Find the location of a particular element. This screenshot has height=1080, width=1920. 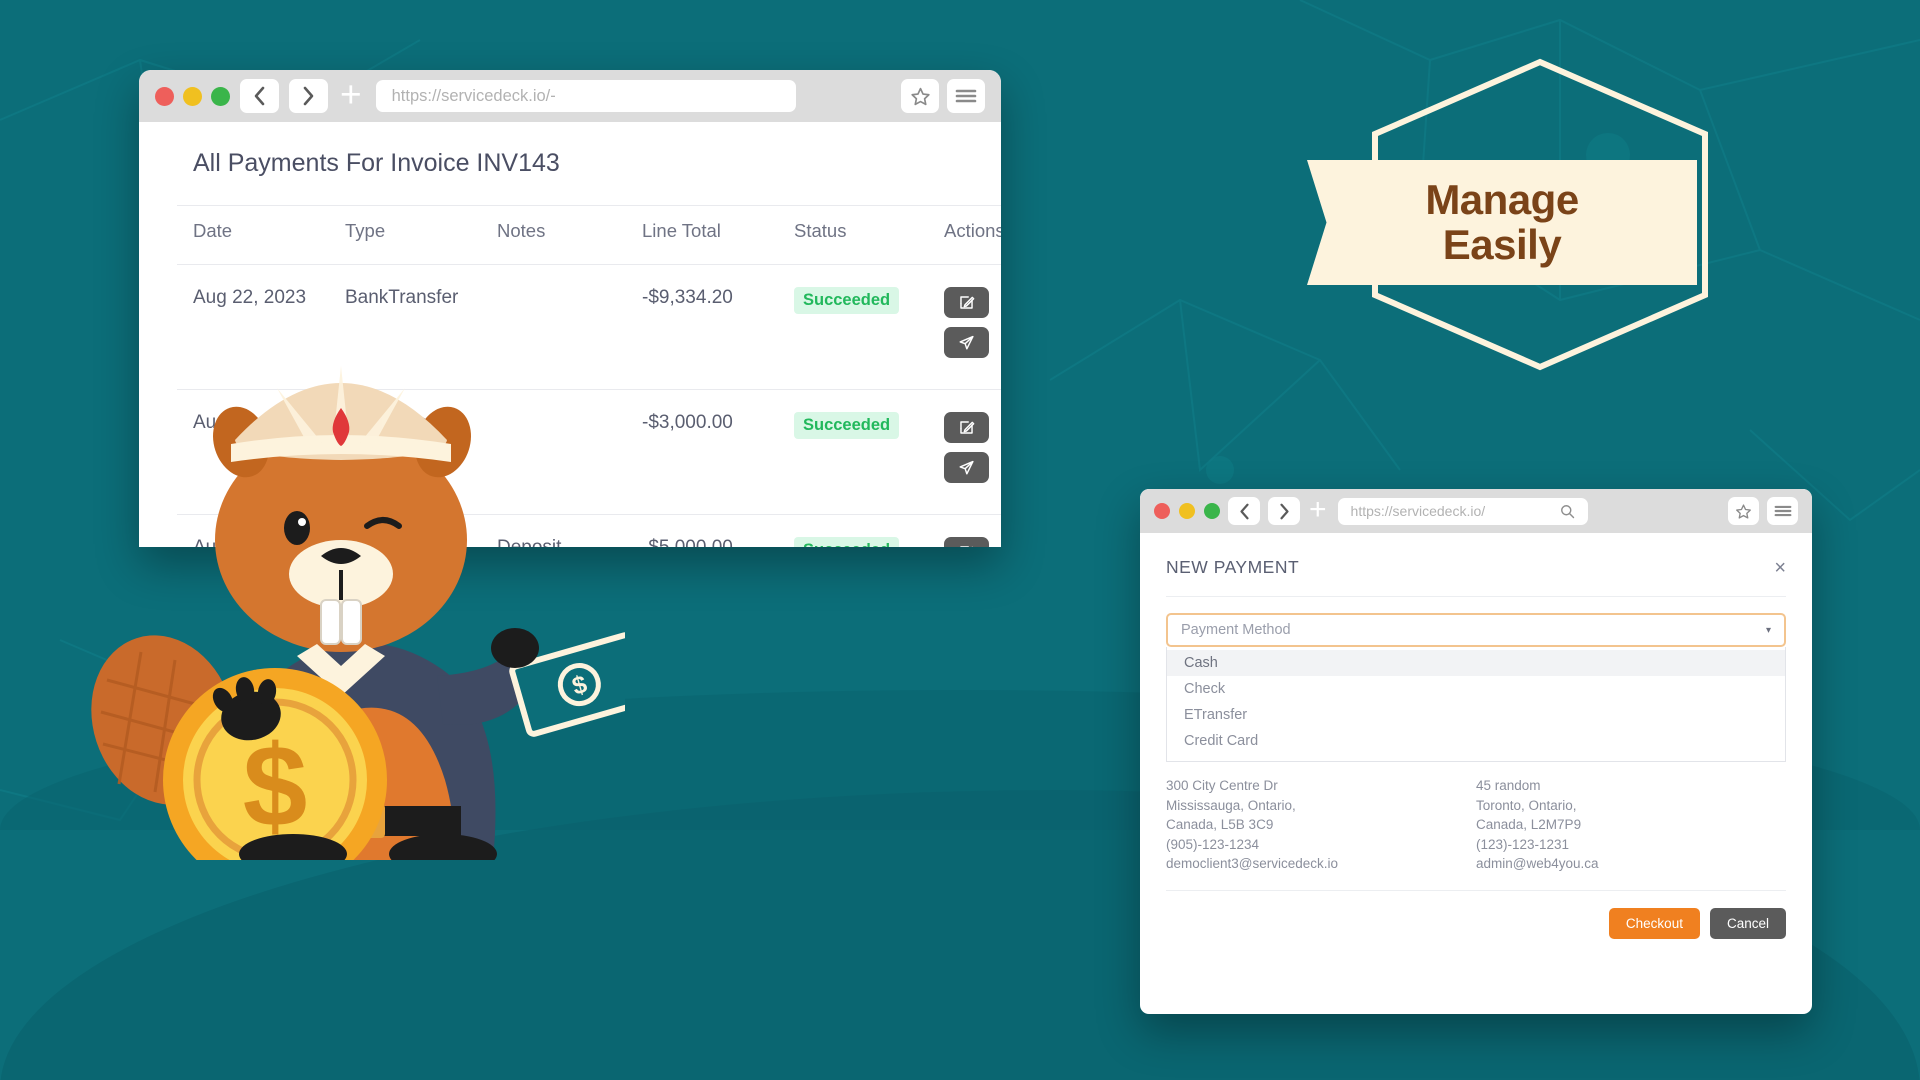

browser-chrome-bar: + https://servicedeck.io/- is located at coordinates (570, 96).